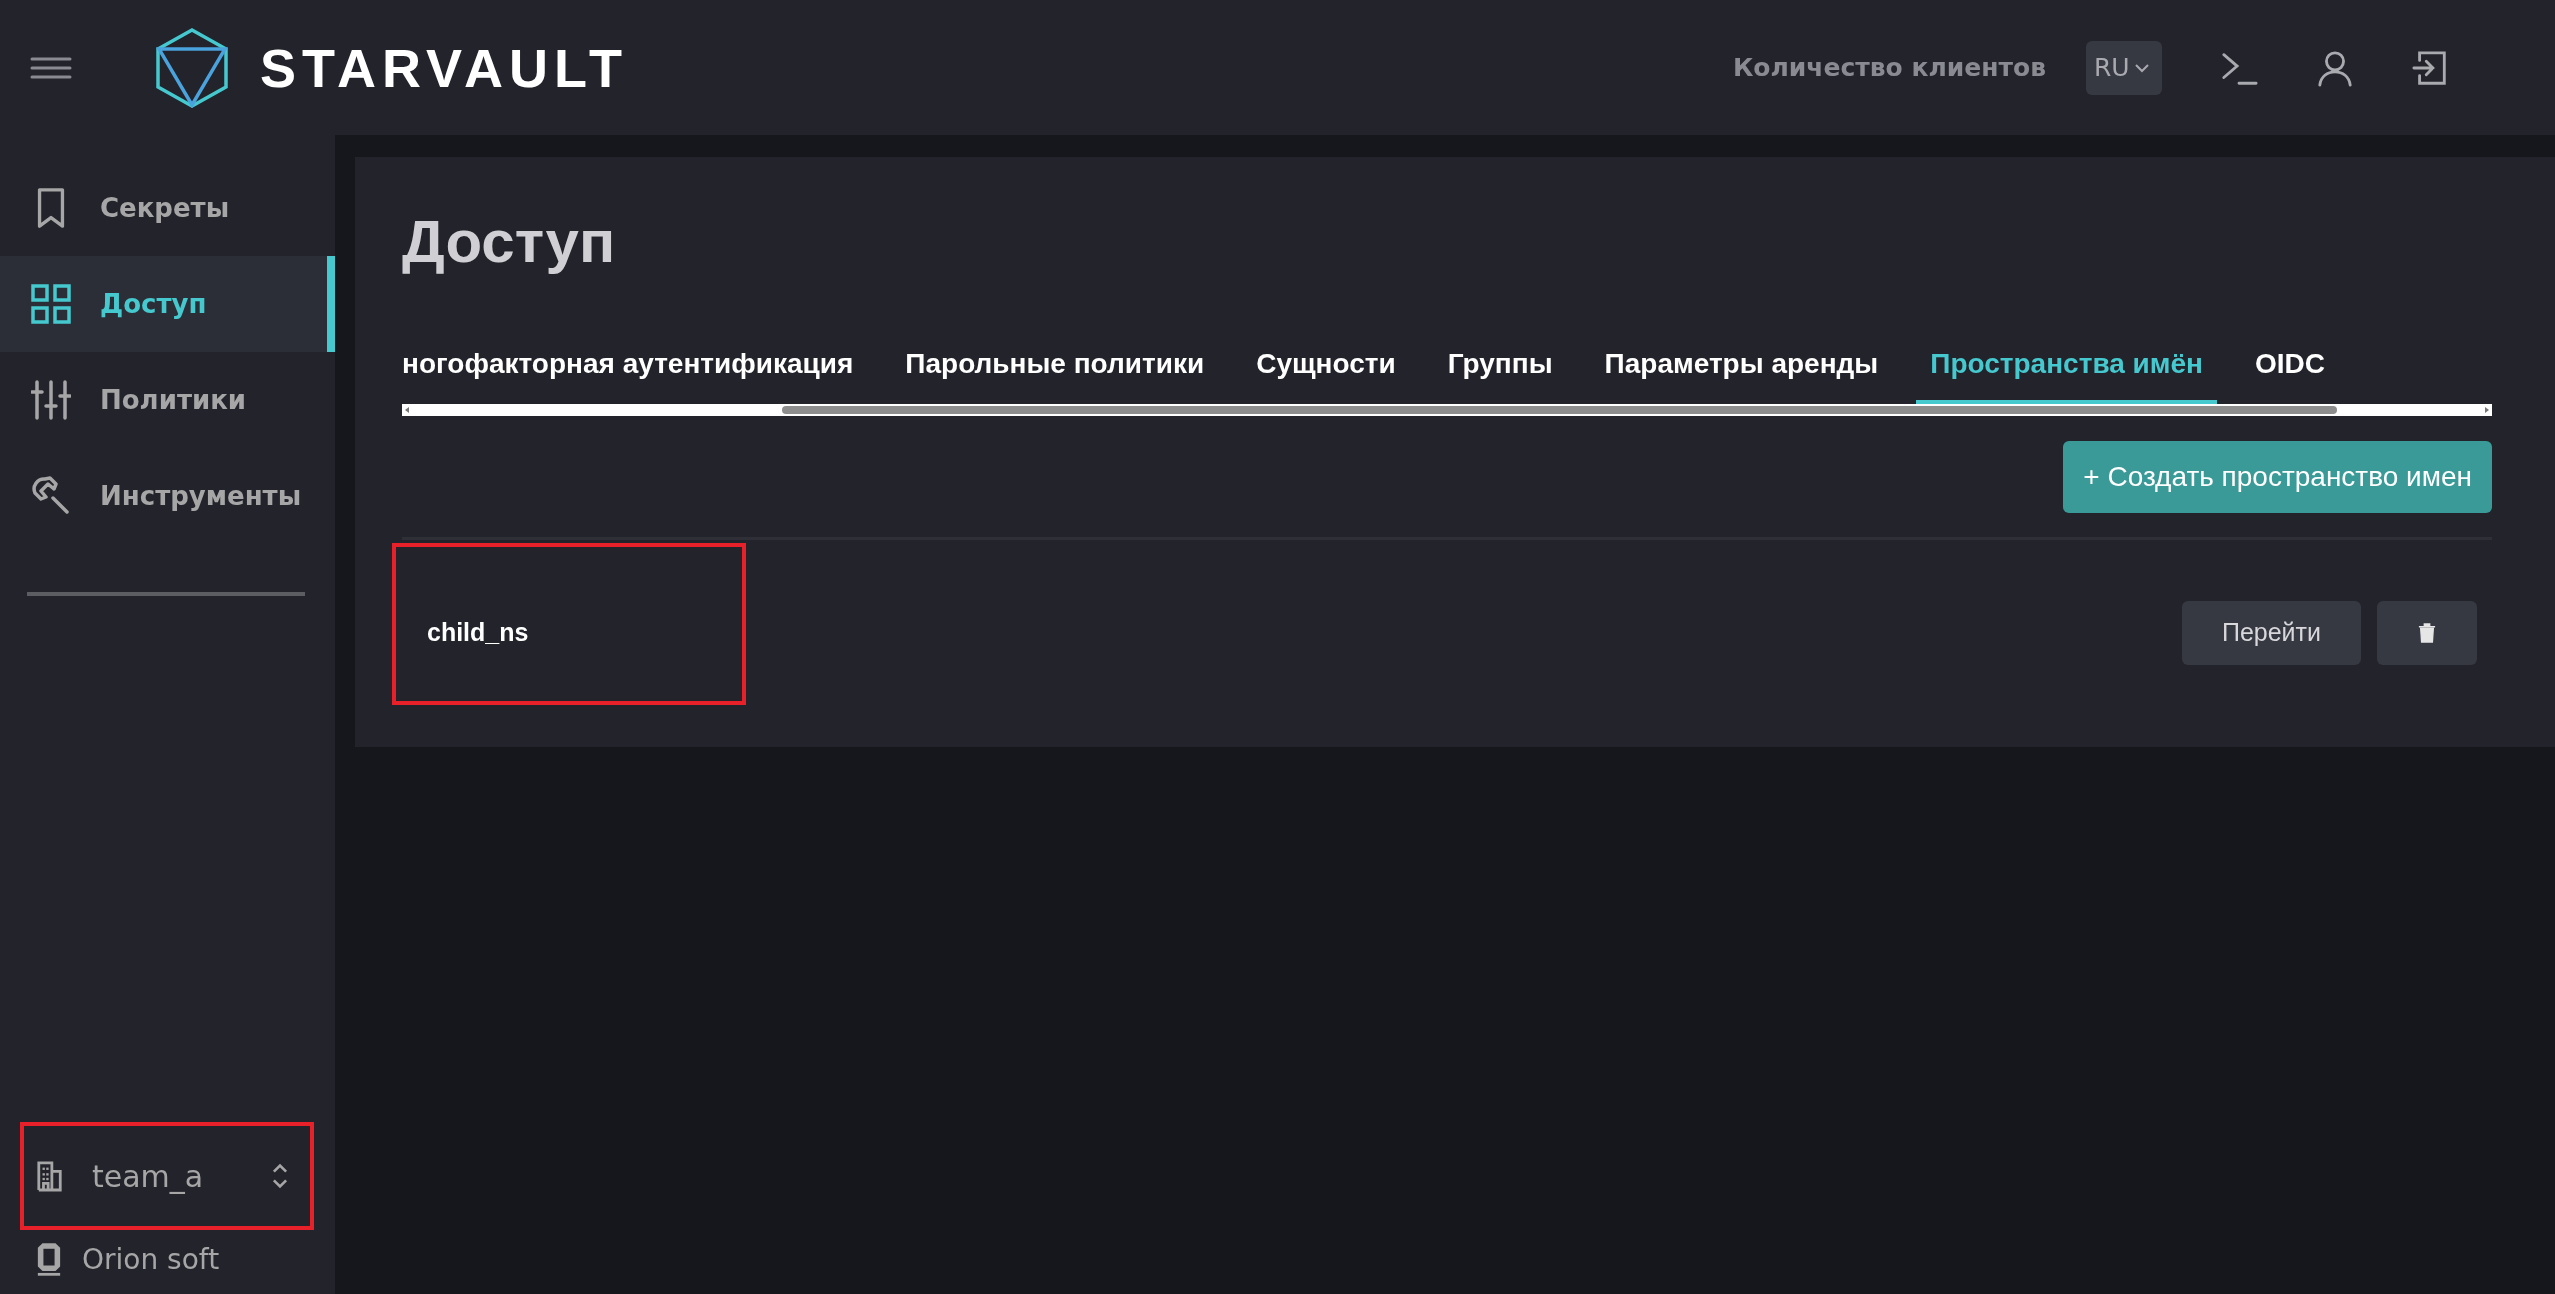 The height and width of the screenshot is (1294, 2555). What do you see at coordinates (167, 1176) in the screenshot?
I see `organization-switcher: team_a` at bounding box center [167, 1176].